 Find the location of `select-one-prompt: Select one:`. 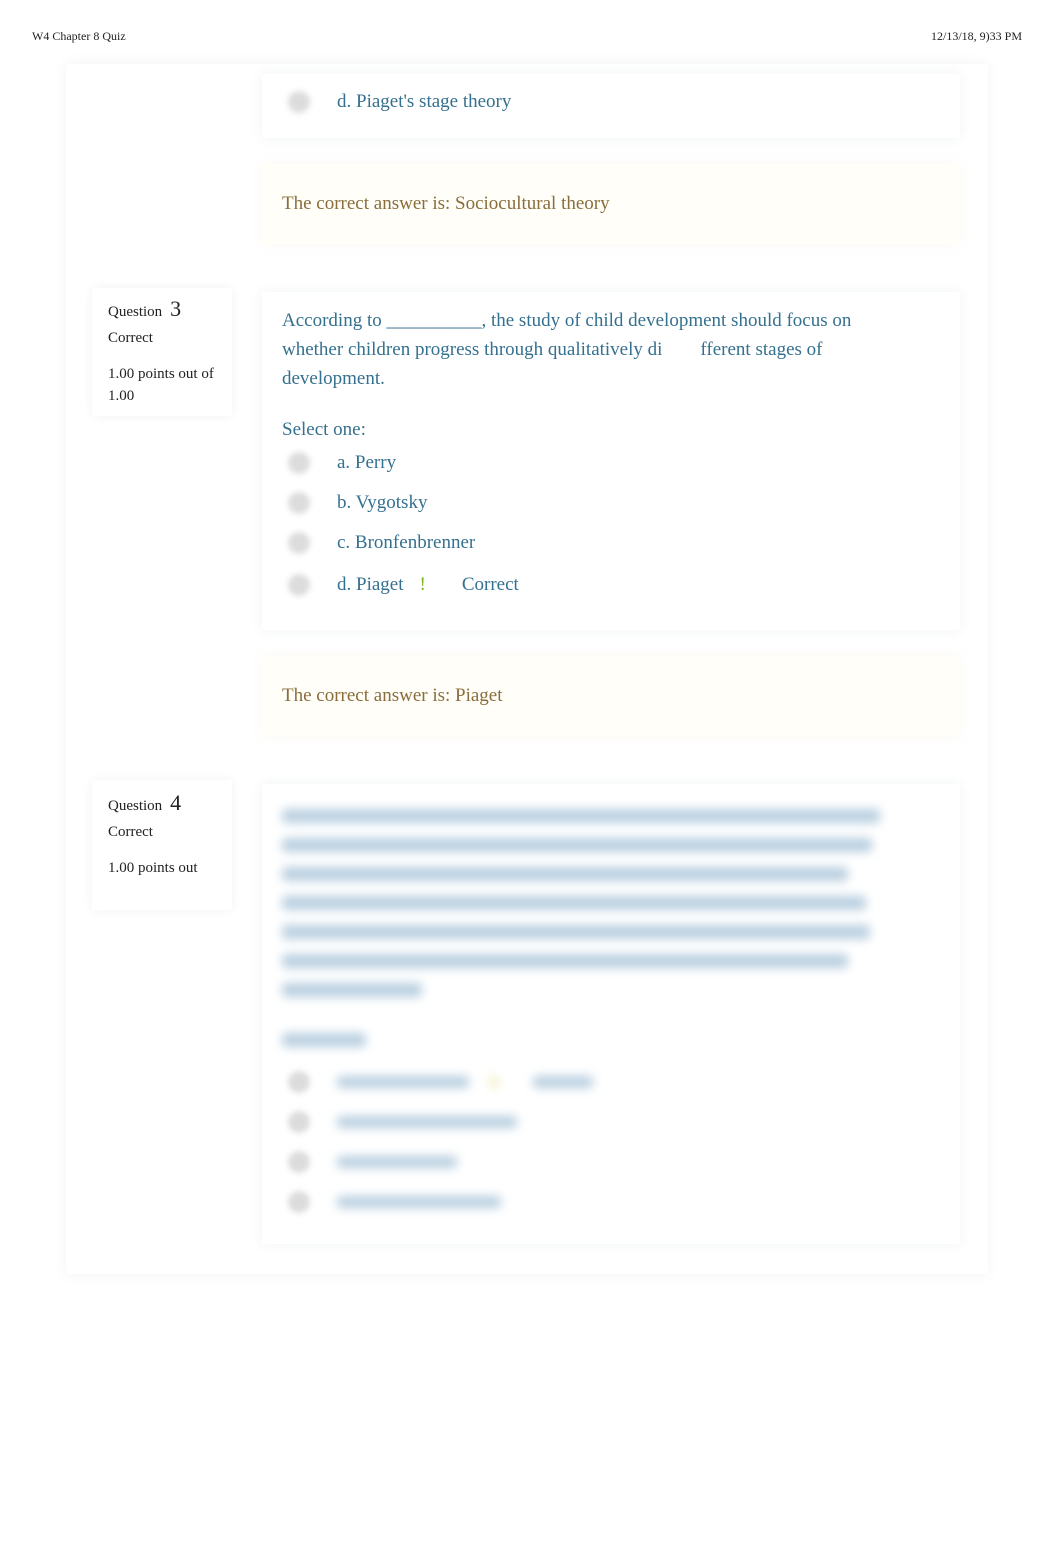

select-one-prompt: Select one: is located at coordinates (324, 429).